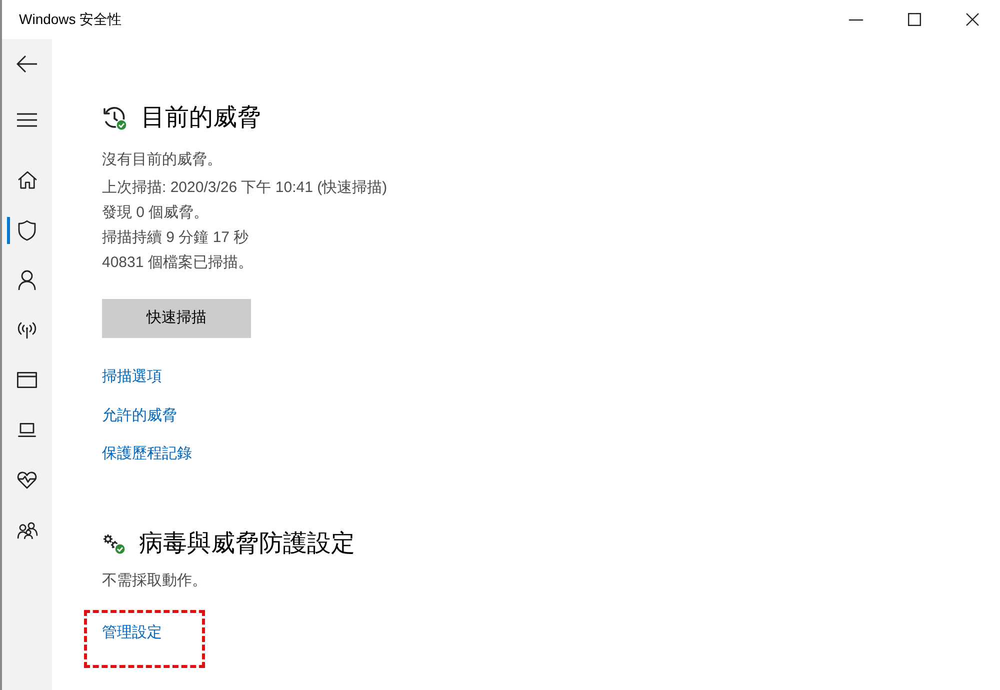 This screenshot has height=690, width=1000. I want to click on status-text: 沒有目前的威脅。, so click(162, 160).